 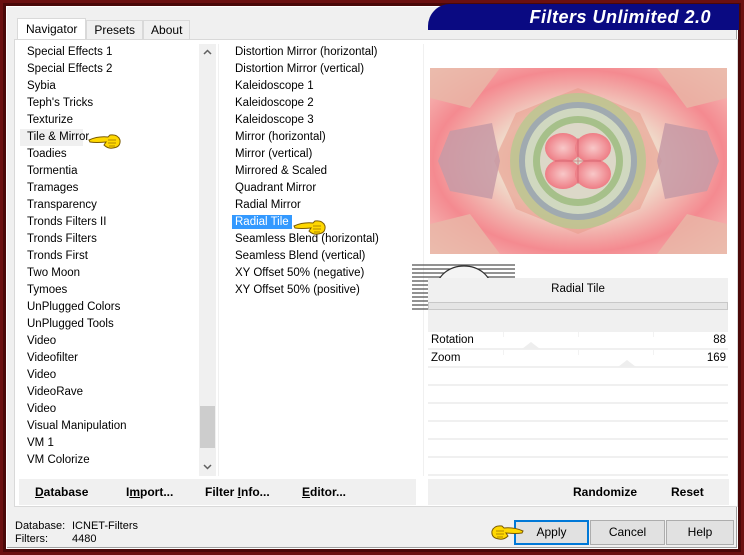 I want to click on slider-zoom: Zoom 169, so click(x=578, y=359).